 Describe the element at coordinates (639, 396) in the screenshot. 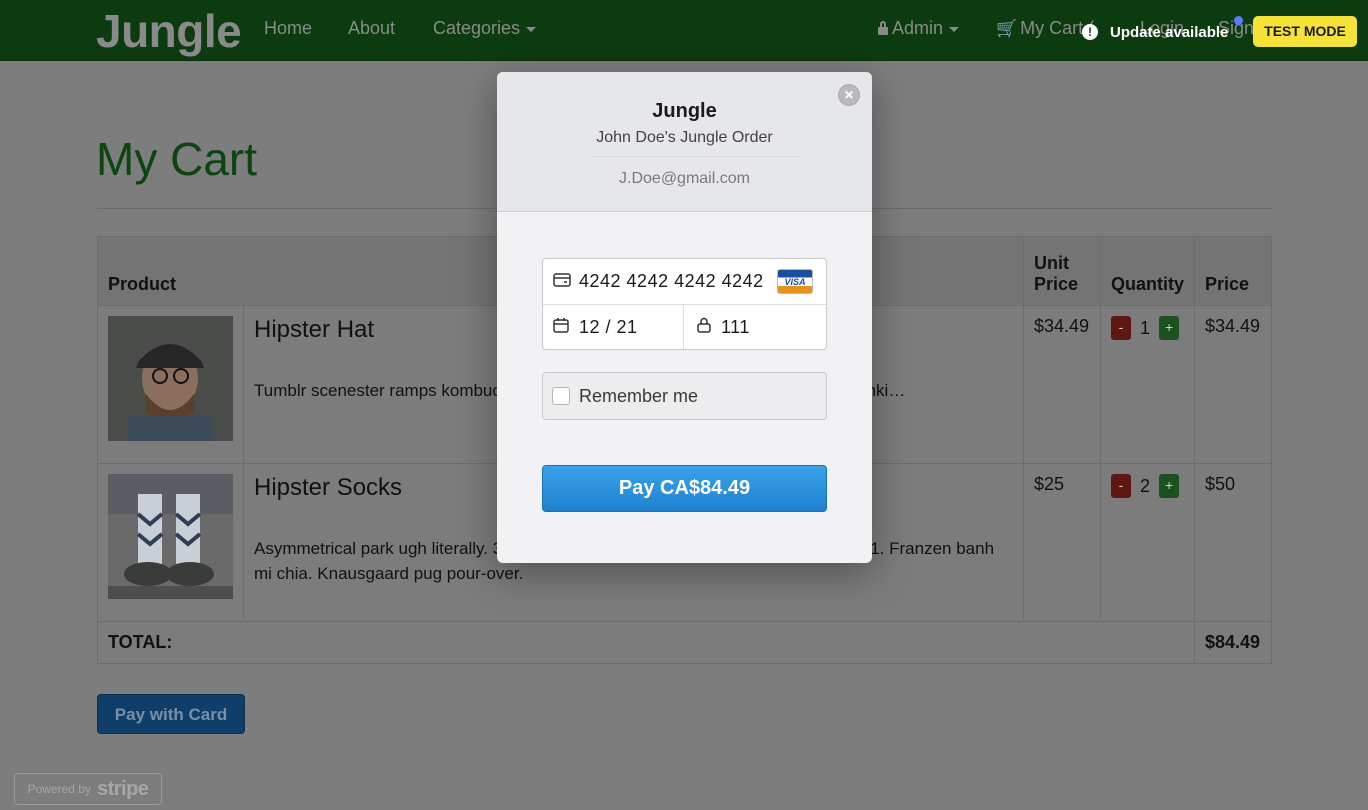

I see `remember-me-label: Remember me` at that location.